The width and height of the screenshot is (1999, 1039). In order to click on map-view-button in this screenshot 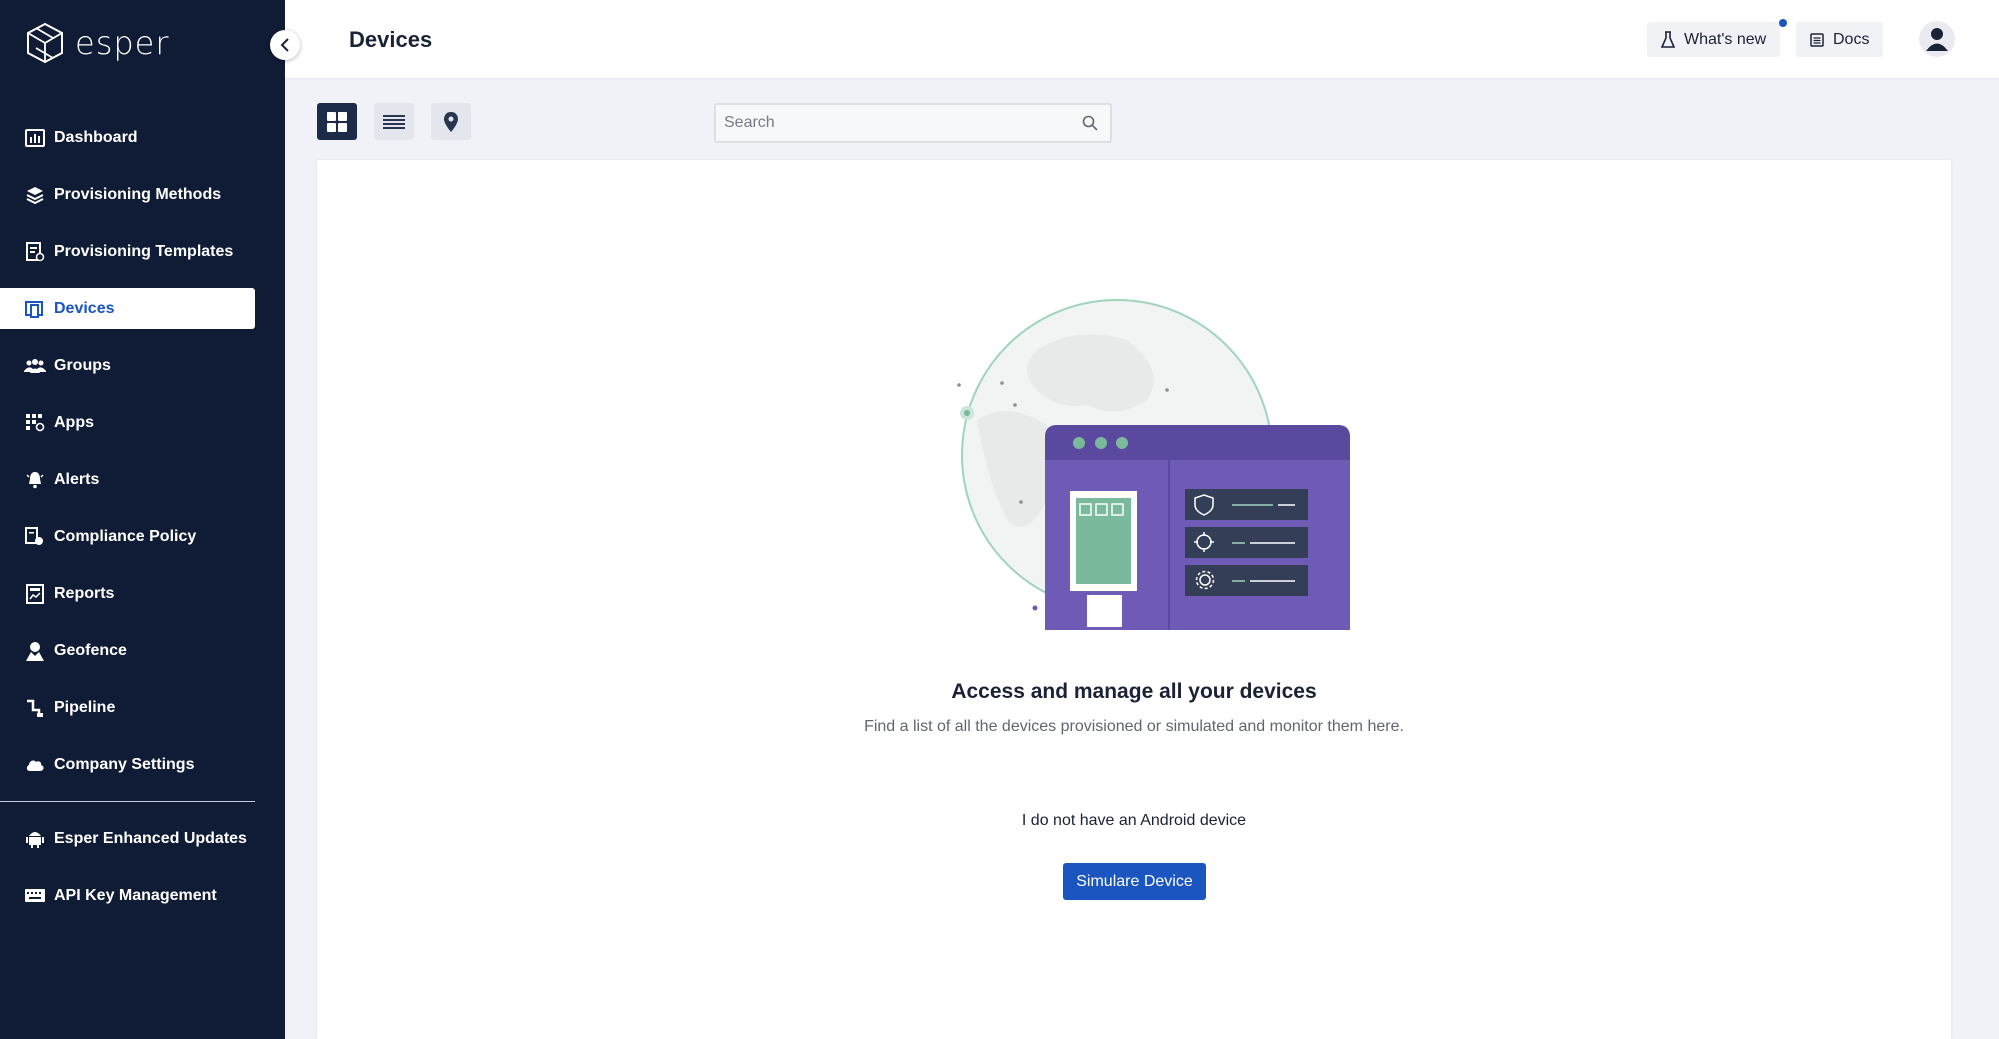, I will do `click(451, 121)`.